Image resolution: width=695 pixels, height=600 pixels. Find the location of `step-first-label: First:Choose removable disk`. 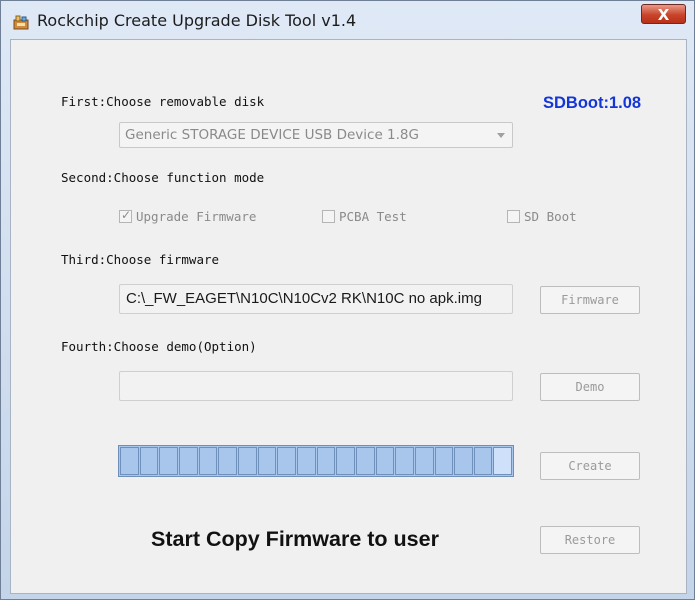

step-first-label: First:Choose removable disk is located at coordinates (163, 101).